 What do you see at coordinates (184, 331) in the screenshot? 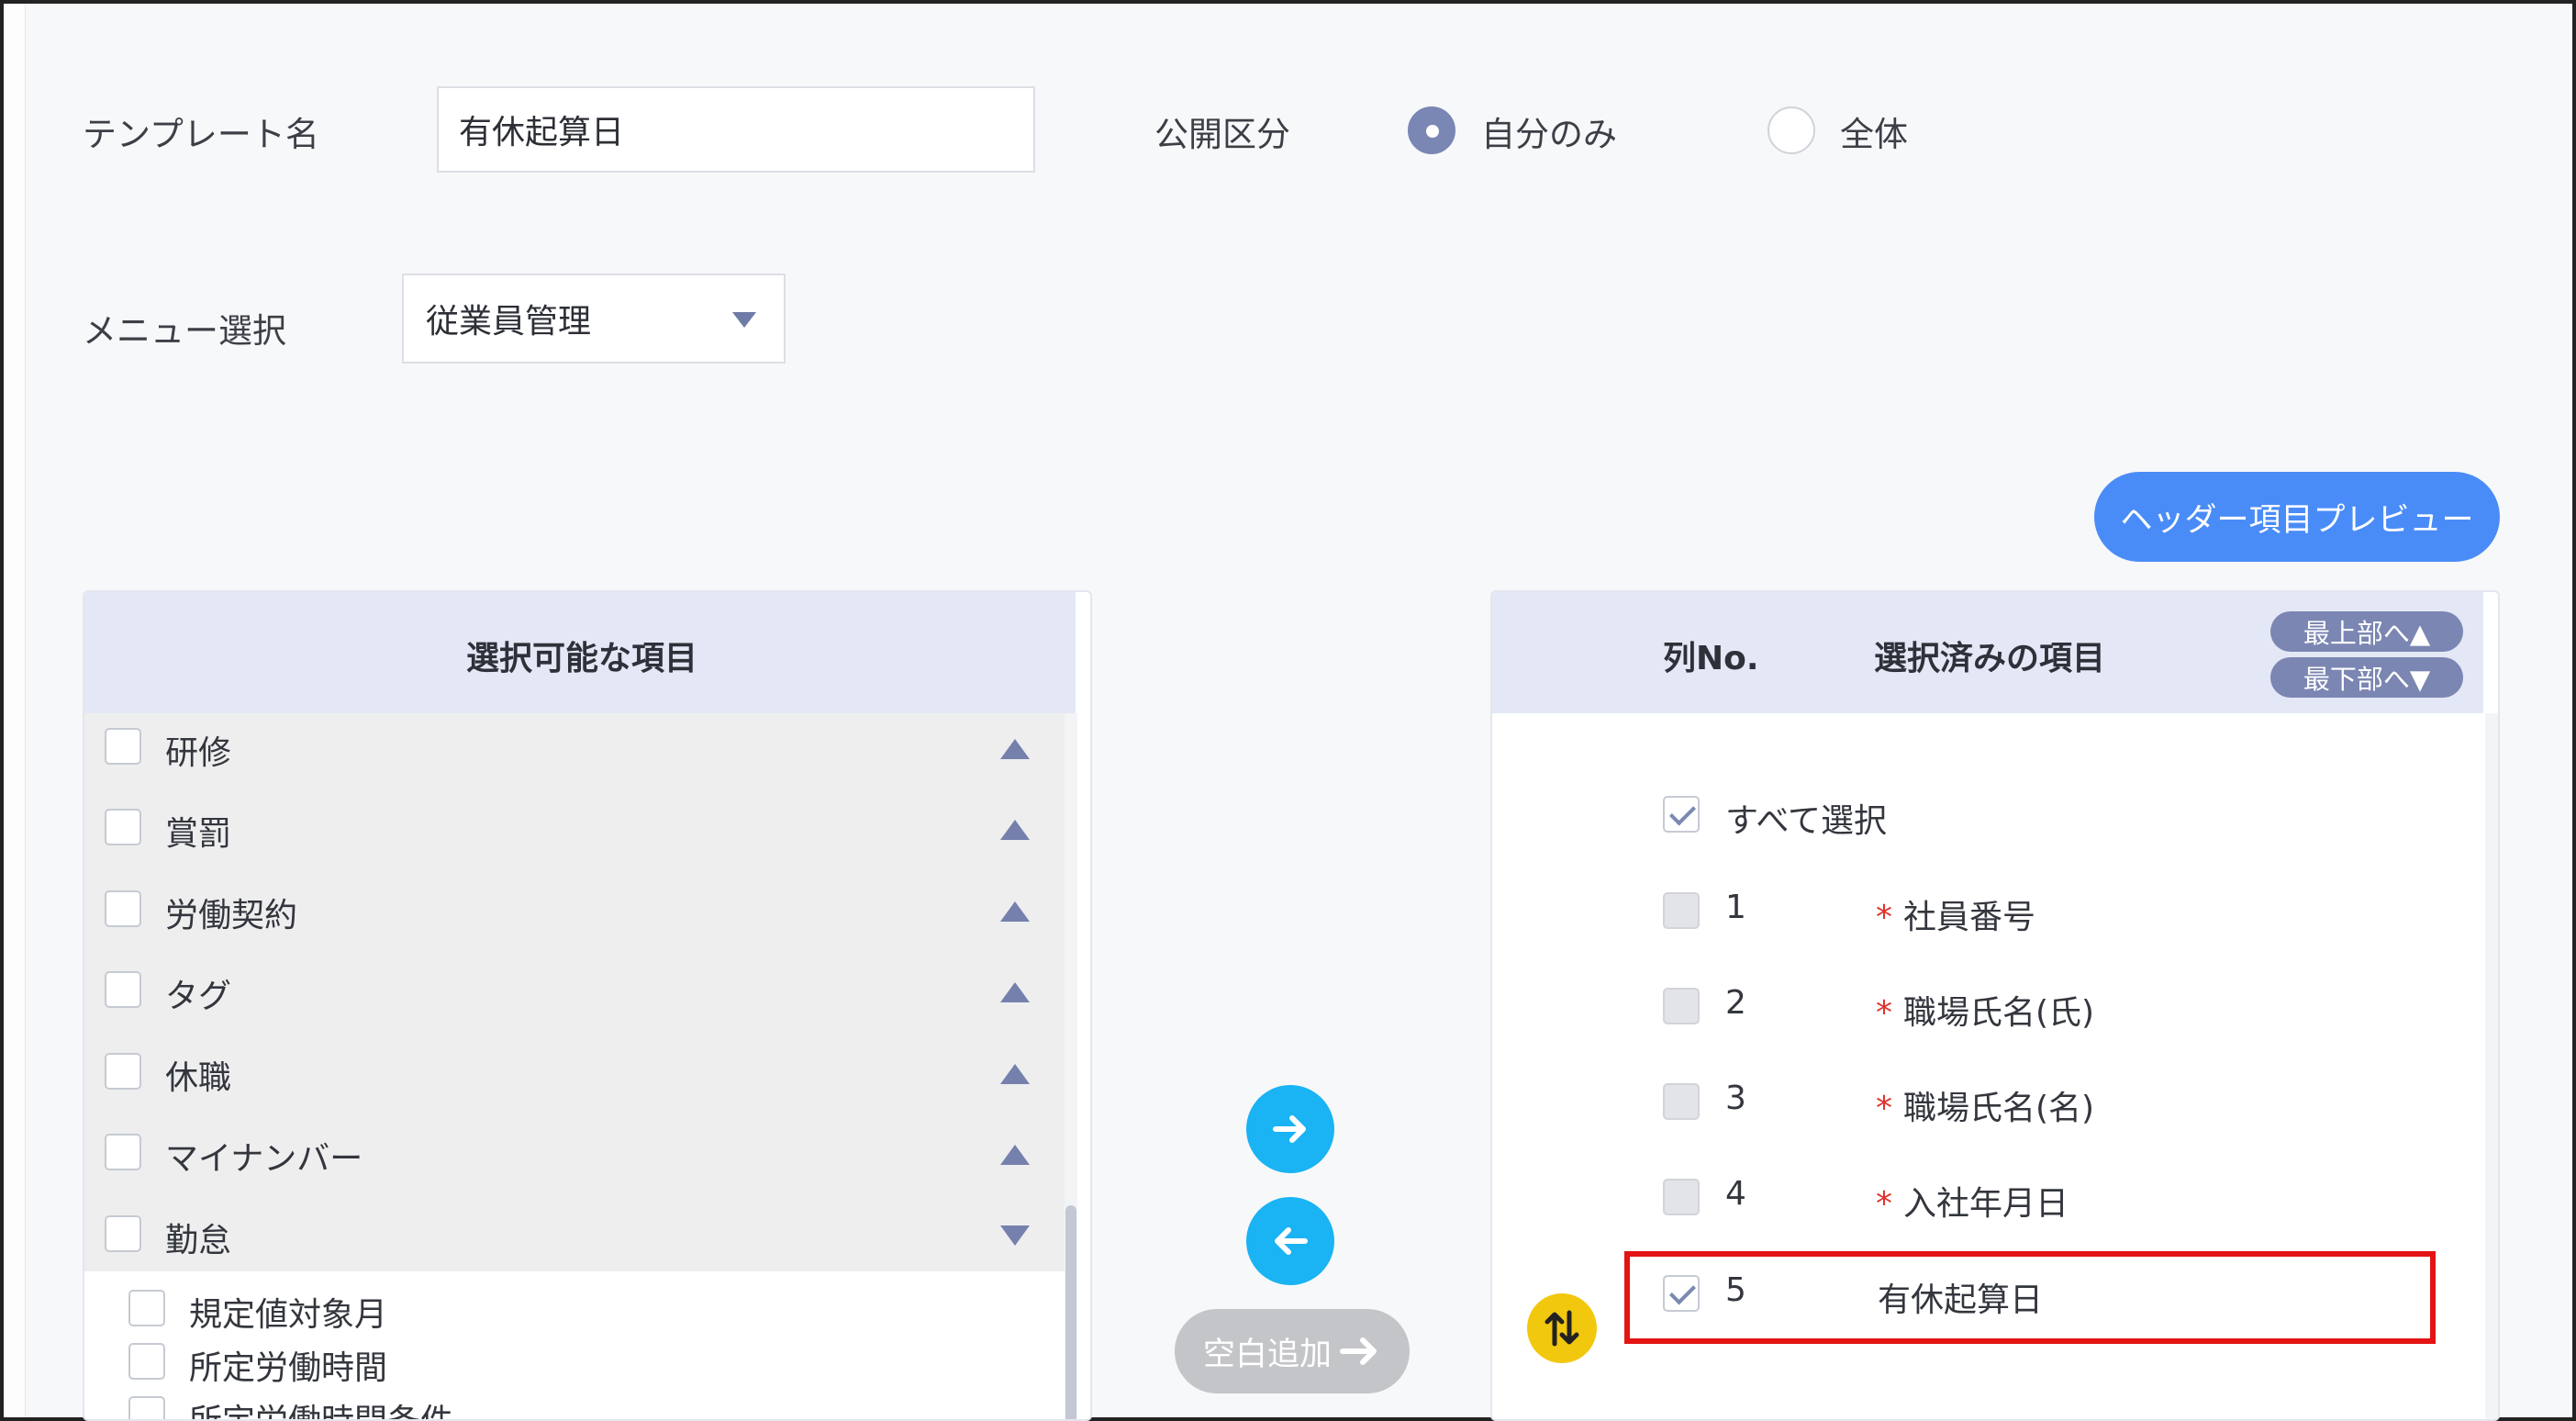
I see `menu-label: メニュー選択` at bounding box center [184, 331].